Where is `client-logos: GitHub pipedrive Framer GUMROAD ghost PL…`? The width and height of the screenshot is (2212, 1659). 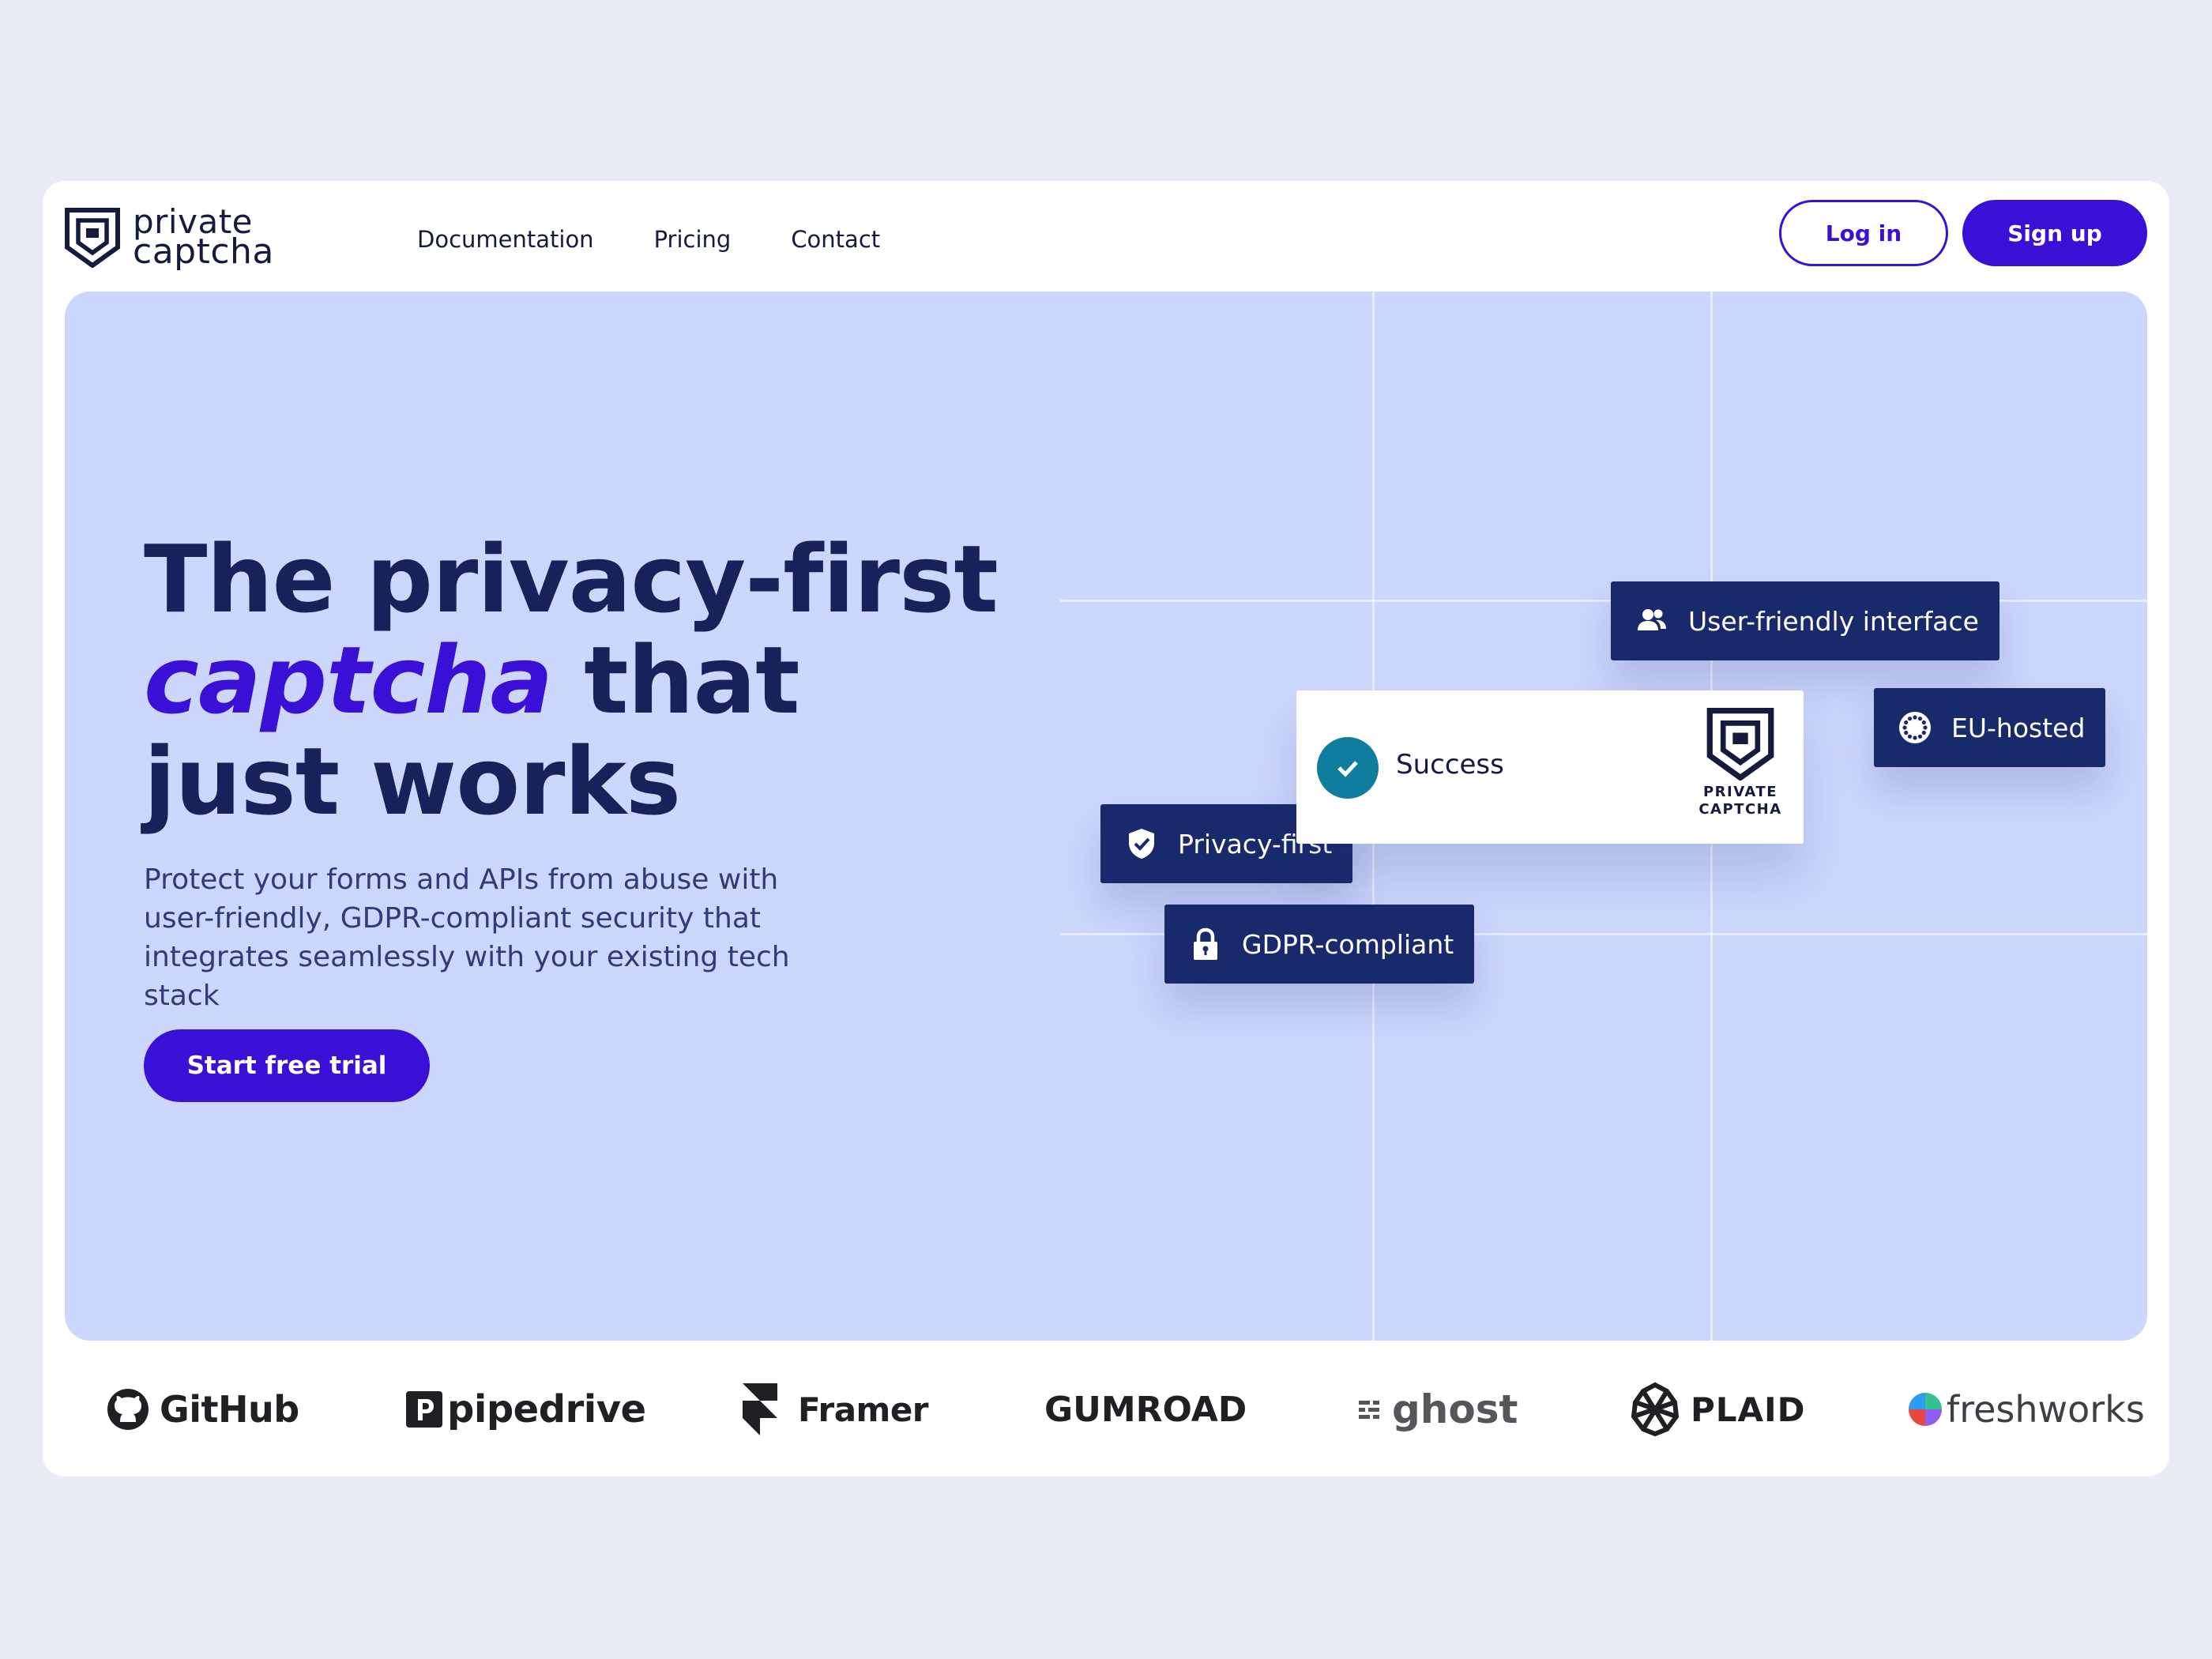 client-logos: GitHub pipedrive Framer GUMROAD ghost PL… is located at coordinates (1106, 1410).